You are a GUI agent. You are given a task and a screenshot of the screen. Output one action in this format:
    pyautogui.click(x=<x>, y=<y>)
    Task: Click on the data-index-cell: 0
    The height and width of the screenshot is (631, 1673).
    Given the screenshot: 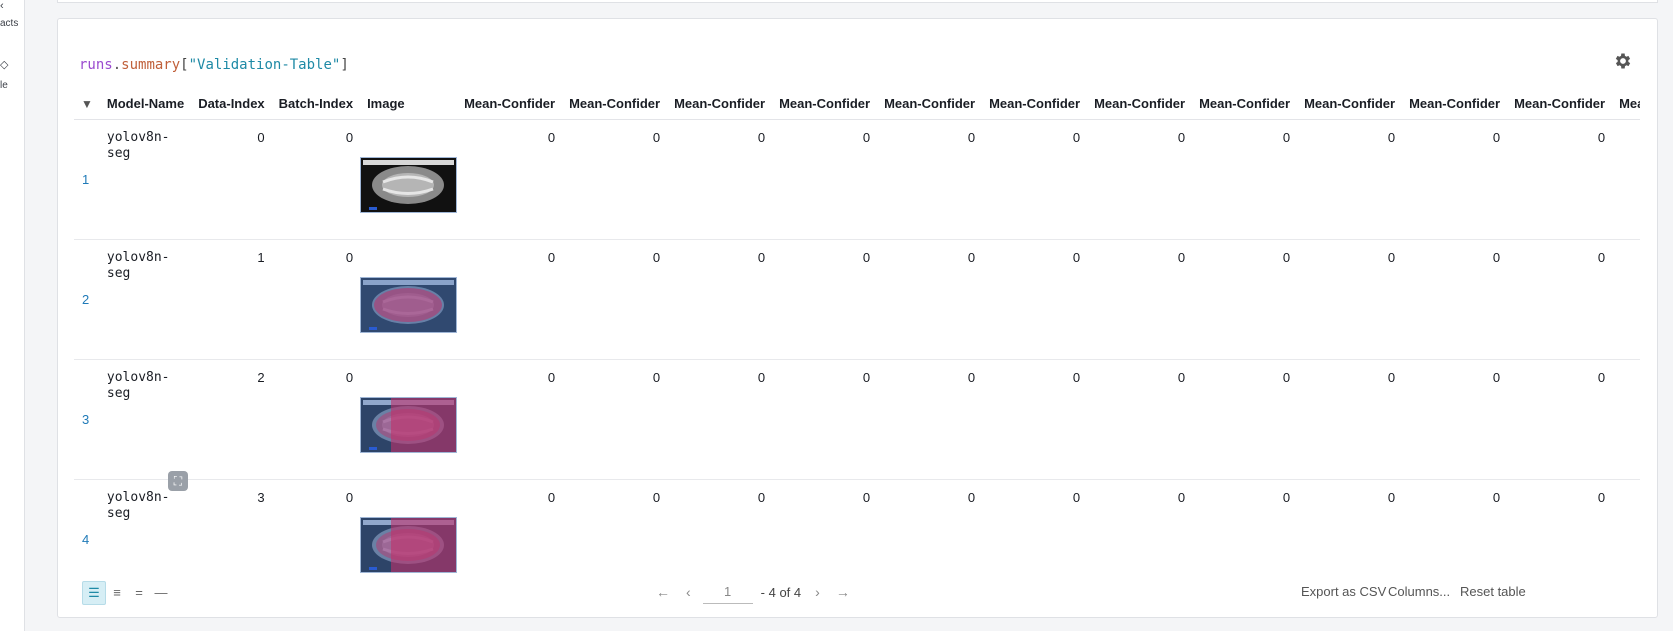 What is the action you would take?
    pyautogui.click(x=231, y=179)
    